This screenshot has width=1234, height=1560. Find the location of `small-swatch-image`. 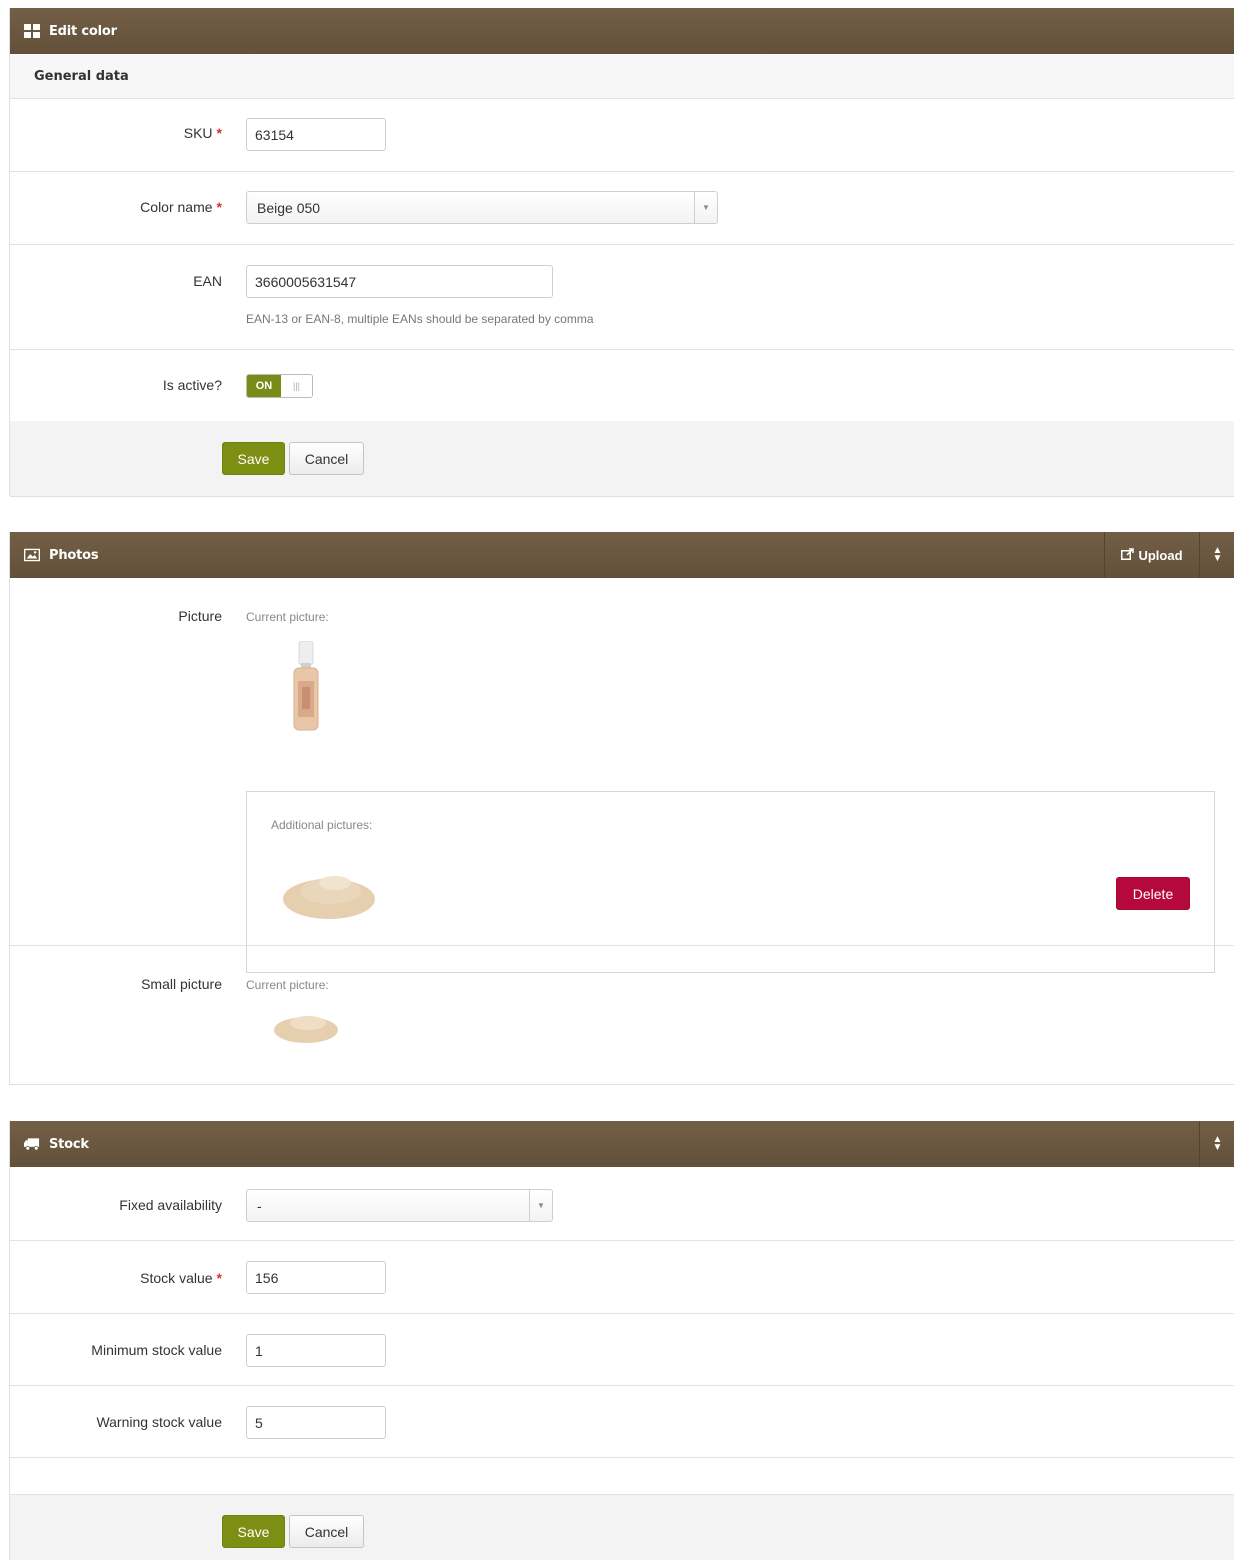

small-swatch-image is located at coordinates (306, 1027).